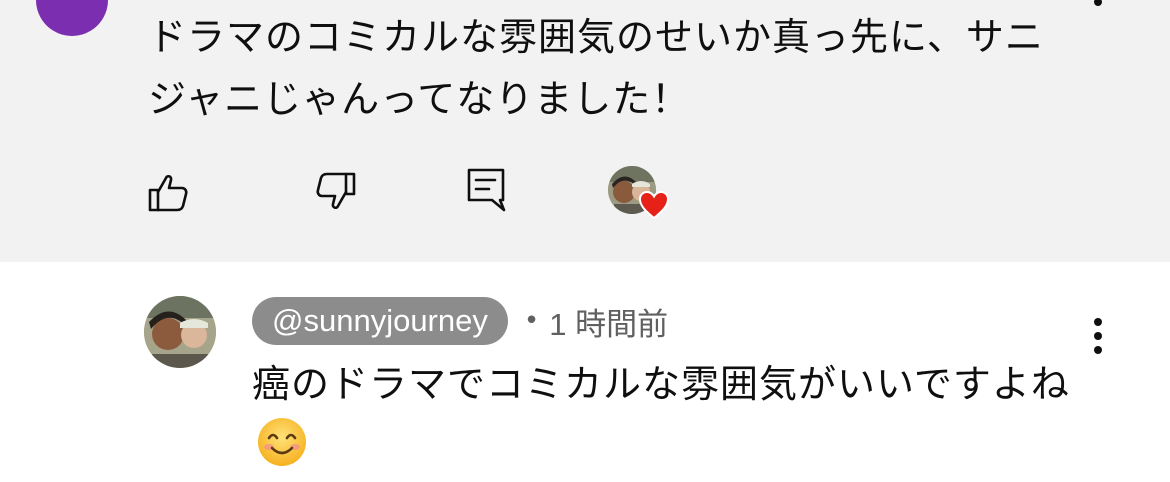  Describe the element at coordinates (282, 442) in the screenshot. I see `smiling-face-icon` at that location.